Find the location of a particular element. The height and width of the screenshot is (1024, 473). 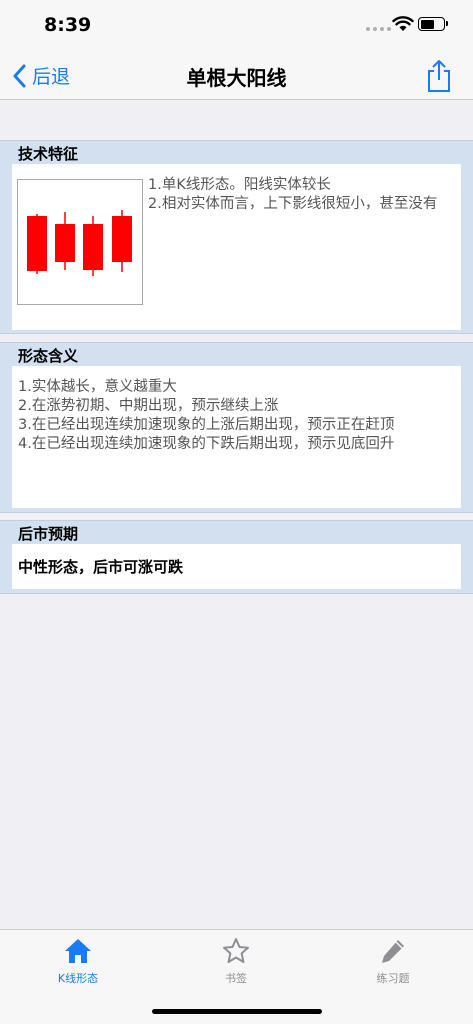

home-indicator is located at coordinates (237, 1011).